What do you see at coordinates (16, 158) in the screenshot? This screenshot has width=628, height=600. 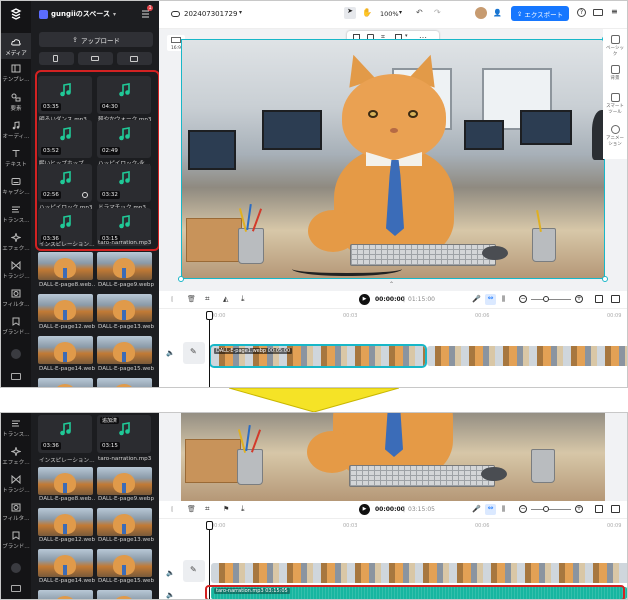 I see `rail-item-text: テキスト` at bounding box center [16, 158].